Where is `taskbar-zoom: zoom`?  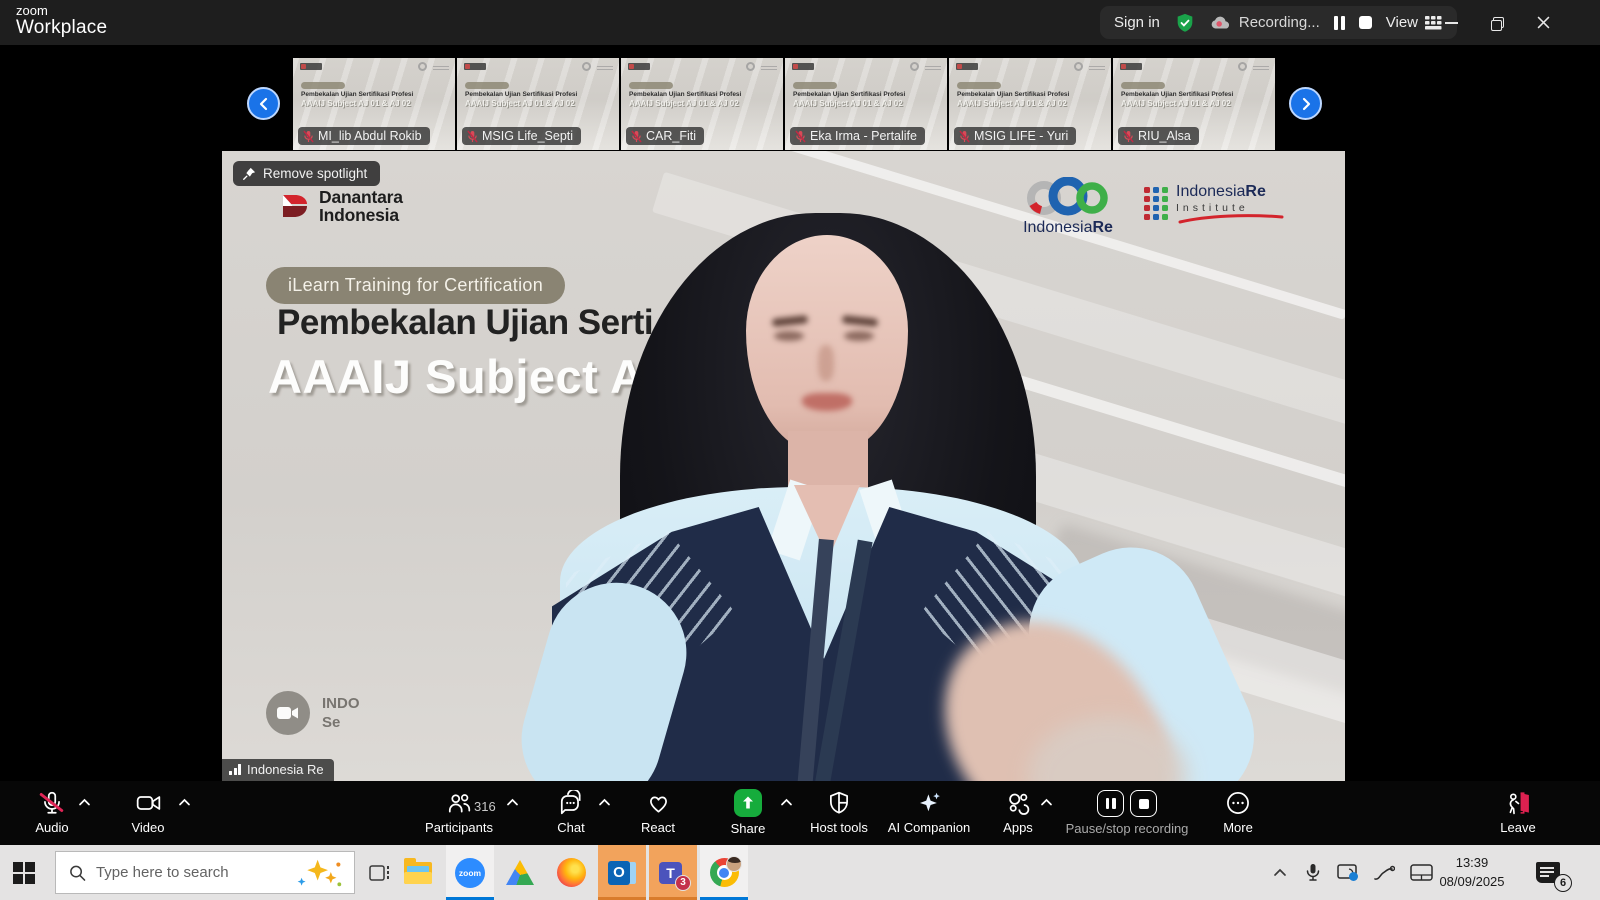 taskbar-zoom: zoom is located at coordinates (470, 872).